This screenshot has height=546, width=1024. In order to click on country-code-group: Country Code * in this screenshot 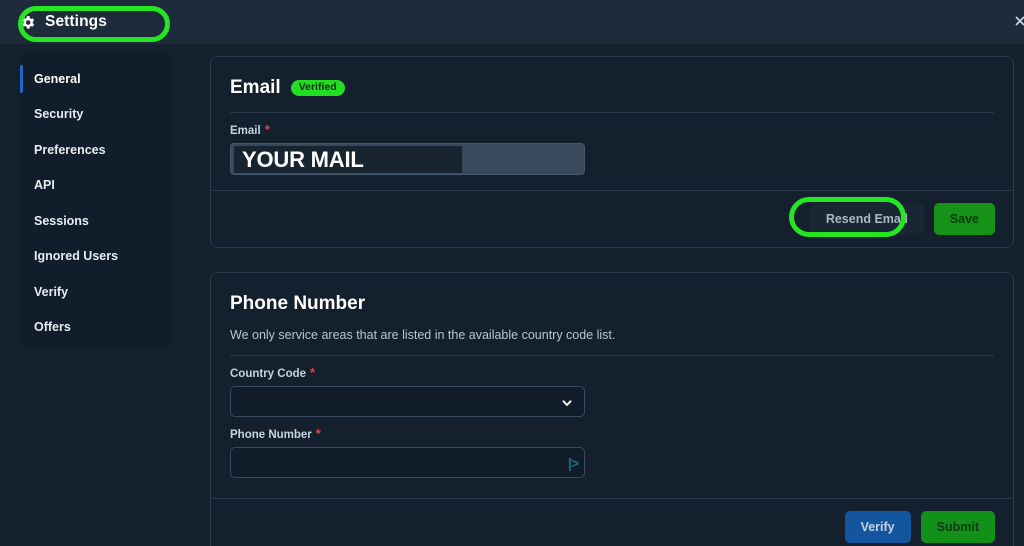, I will do `click(612, 391)`.